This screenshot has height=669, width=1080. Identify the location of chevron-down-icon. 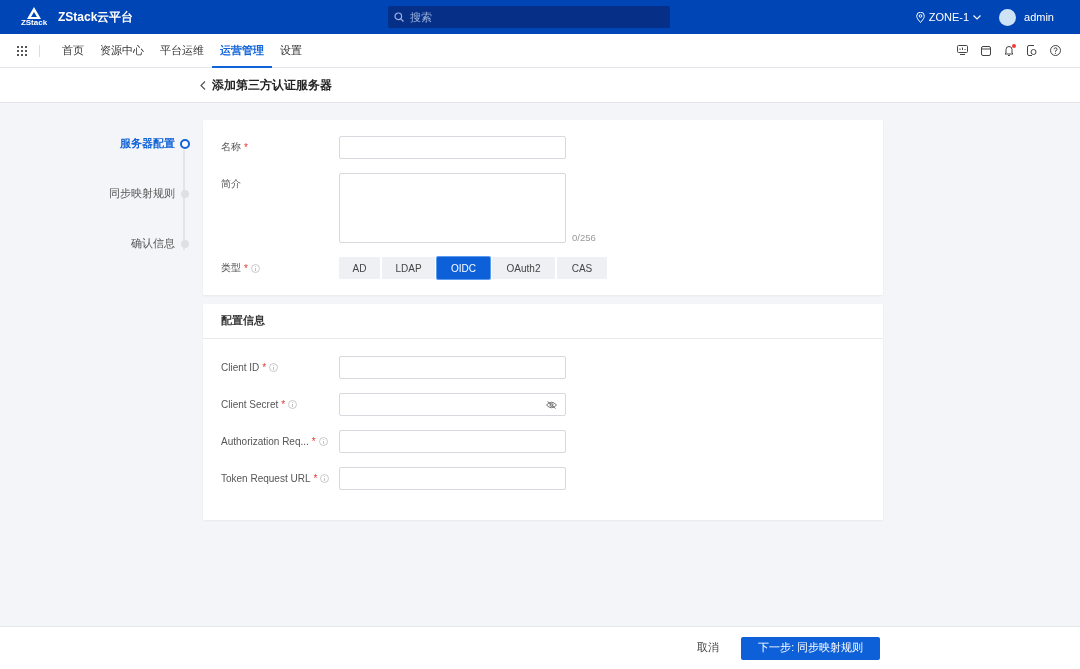
(977, 17).